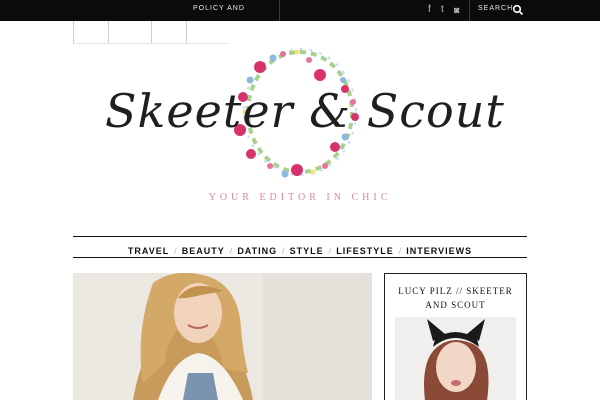 The image size is (600, 400). I want to click on author-photo, so click(455, 358).